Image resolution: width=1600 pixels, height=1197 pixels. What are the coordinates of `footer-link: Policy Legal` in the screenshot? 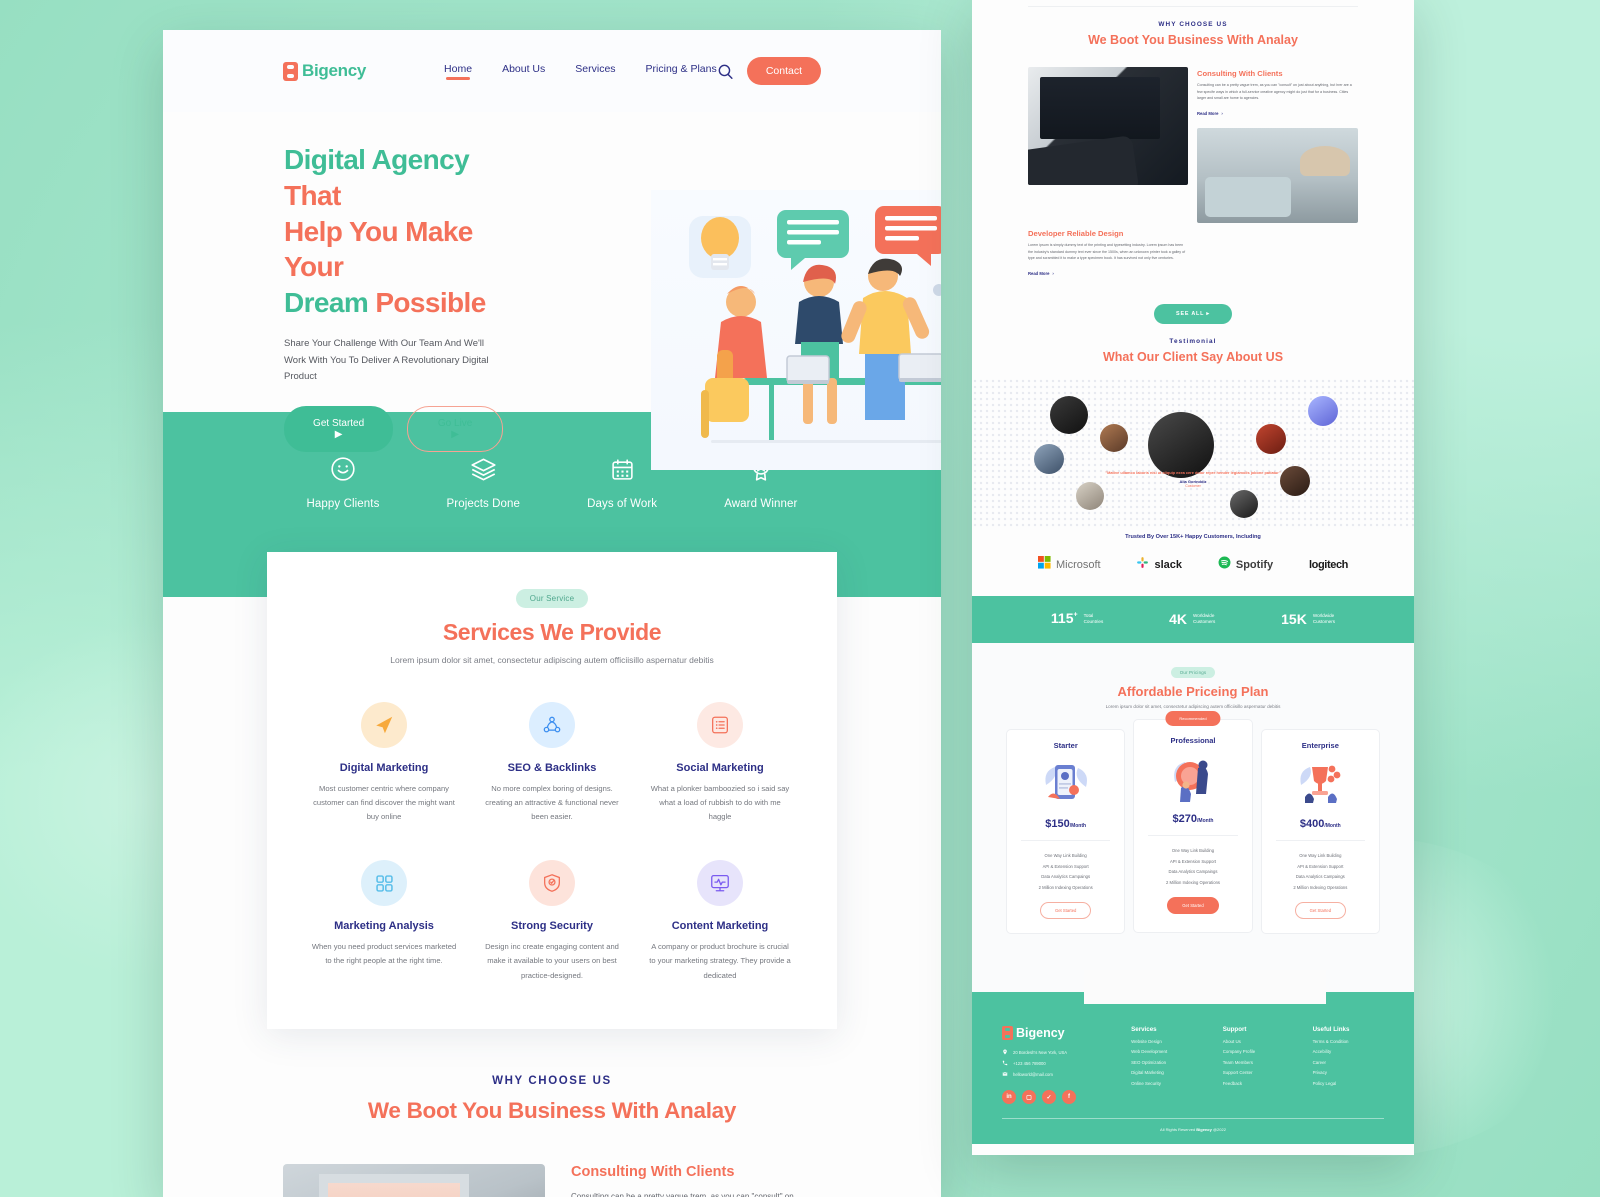 It's located at (1348, 1083).